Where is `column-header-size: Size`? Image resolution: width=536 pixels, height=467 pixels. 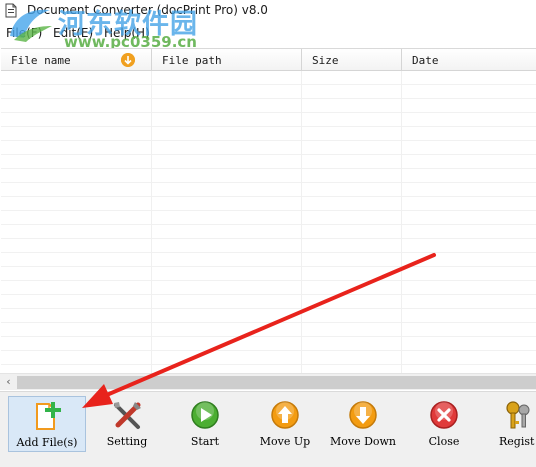
column-header-size: Size is located at coordinates (352, 60).